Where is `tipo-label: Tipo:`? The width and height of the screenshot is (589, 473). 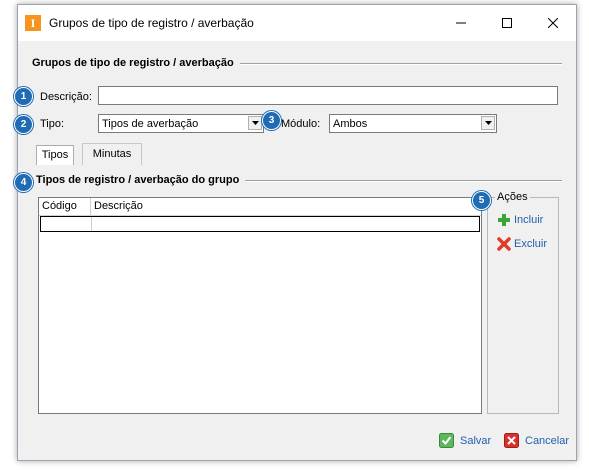
tipo-label: Tipo: is located at coordinates (52, 124).